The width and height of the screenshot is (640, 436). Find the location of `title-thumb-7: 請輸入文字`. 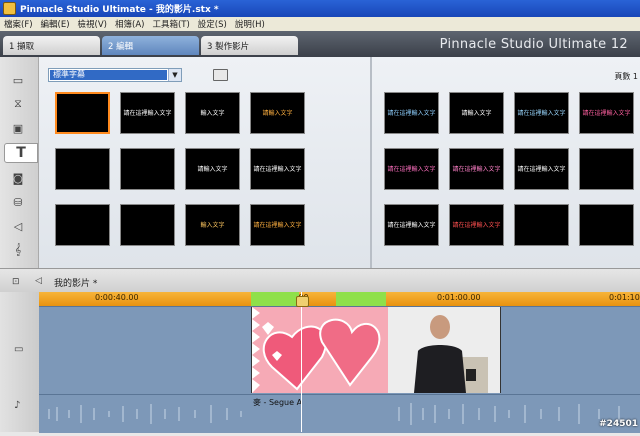

title-thumb-7: 請輸入文字 is located at coordinates (212, 169).